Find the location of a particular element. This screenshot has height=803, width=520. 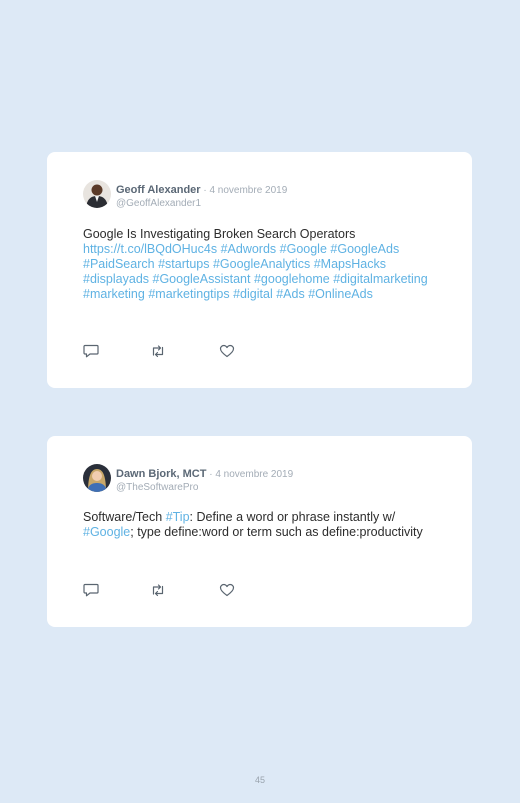

hashtag-link: #digitalmarketing is located at coordinates (380, 279).